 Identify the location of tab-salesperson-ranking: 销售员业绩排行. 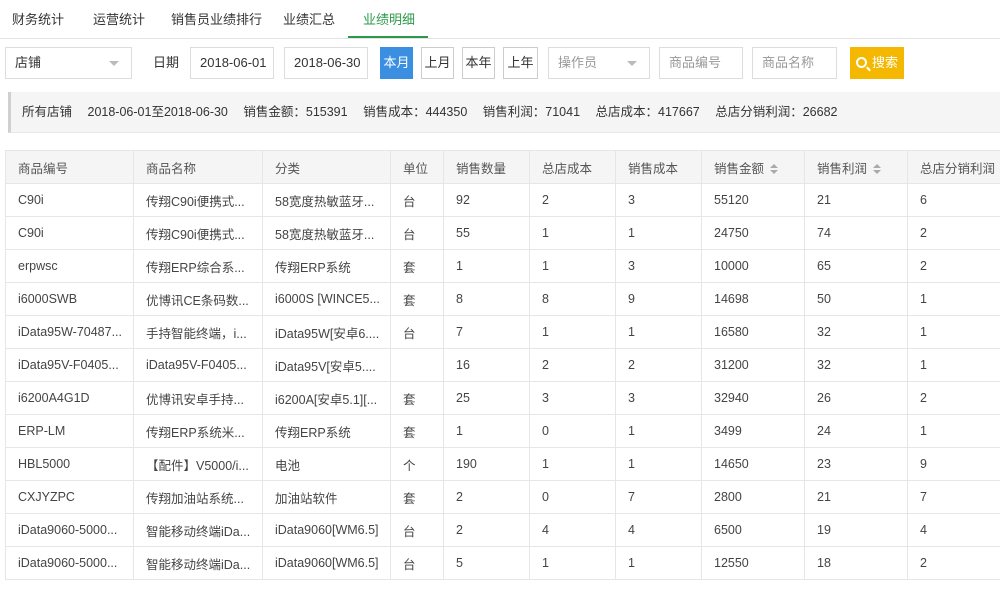
(216, 19).